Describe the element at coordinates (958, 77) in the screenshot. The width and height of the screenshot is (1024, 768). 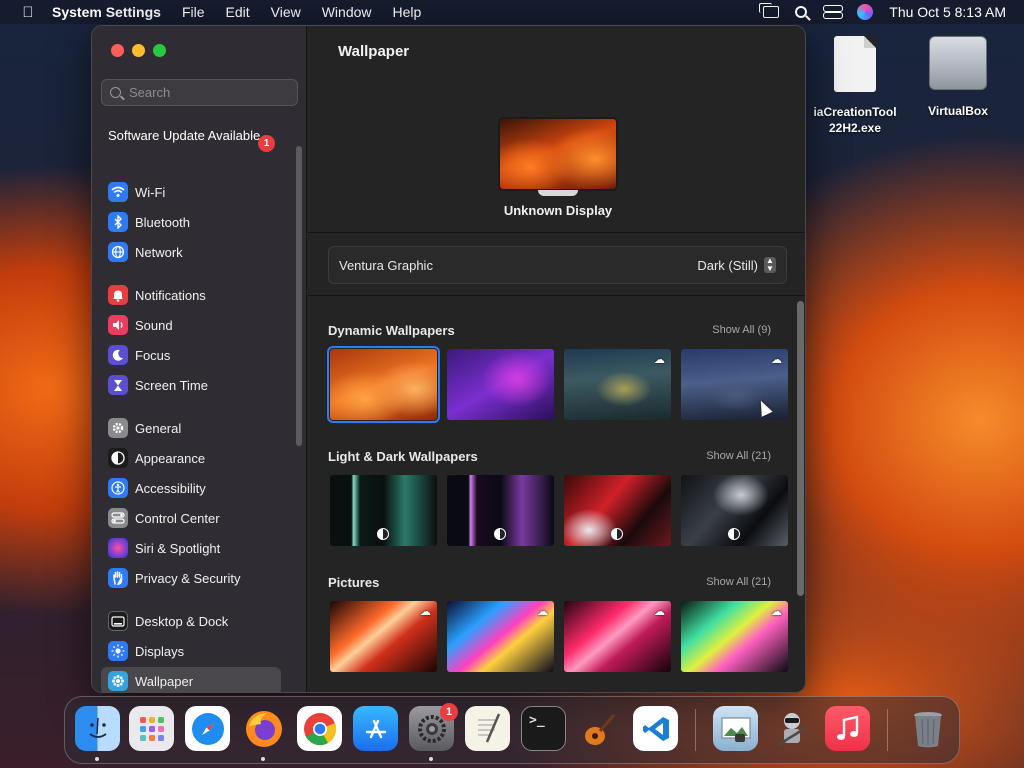
I see `desktop-disk-virtualbox: VirtualBox` at that location.